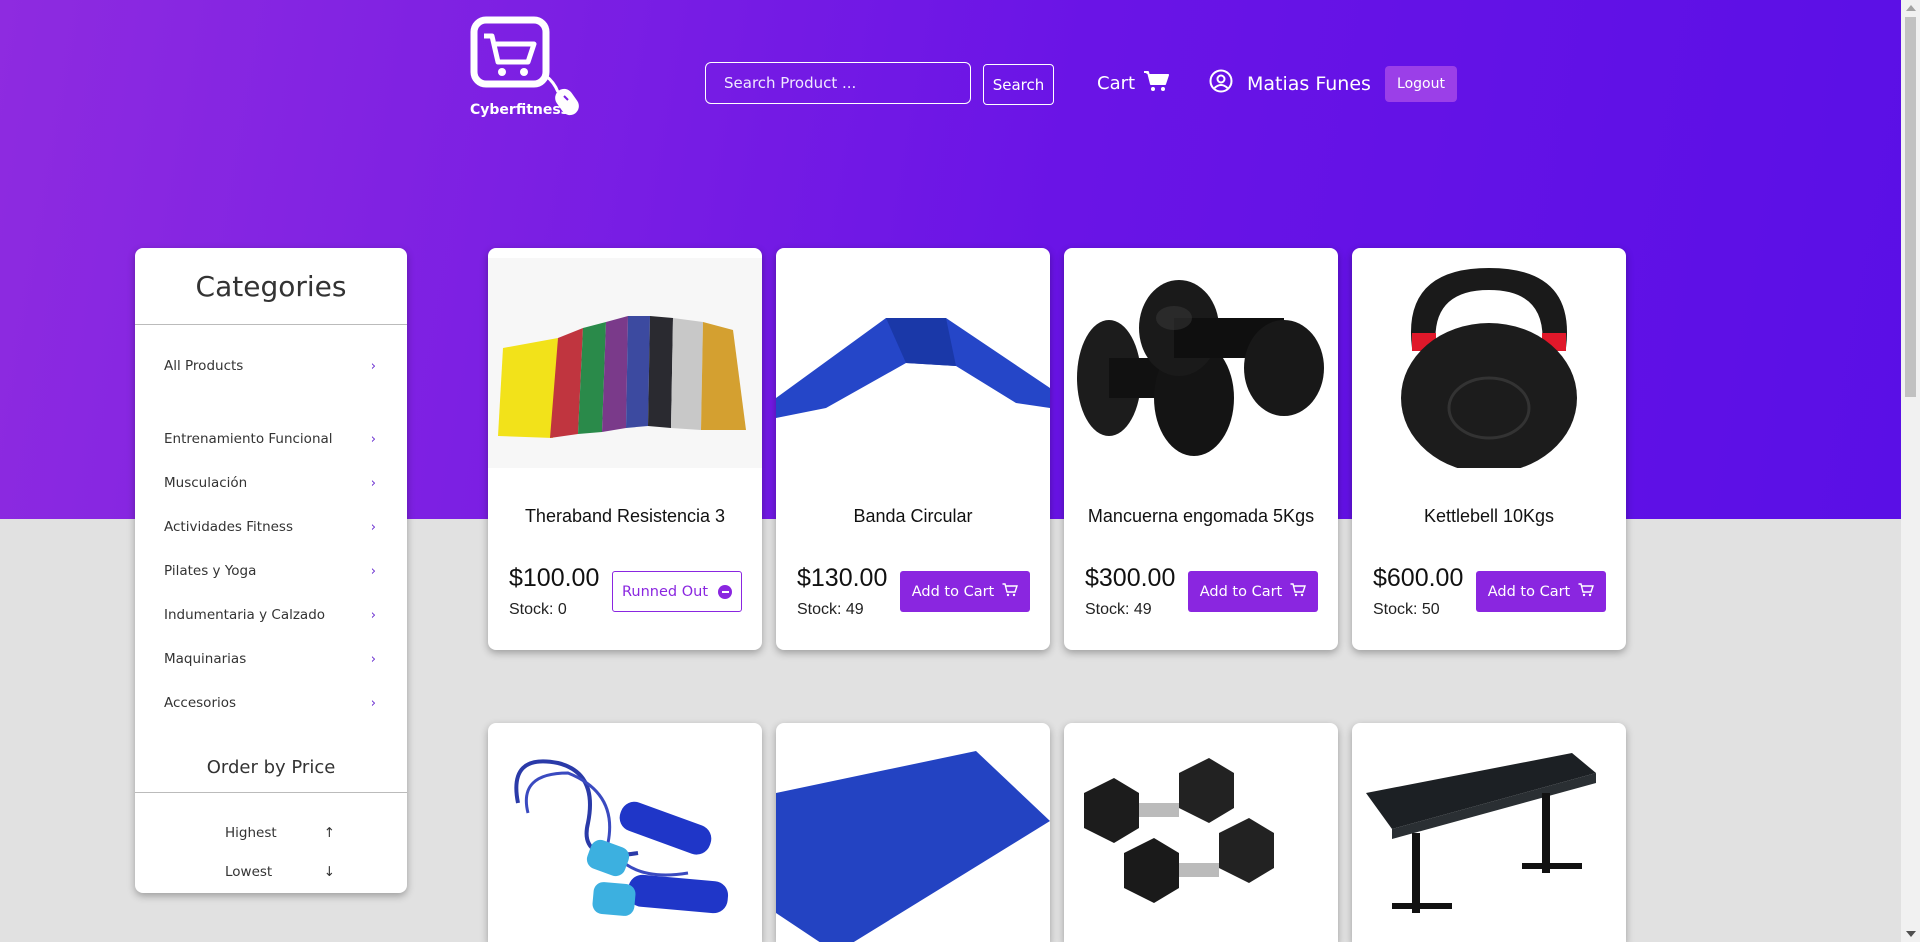 The height and width of the screenshot is (942, 1920). What do you see at coordinates (200, 703) in the screenshot?
I see `category-label: Accesorios` at bounding box center [200, 703].